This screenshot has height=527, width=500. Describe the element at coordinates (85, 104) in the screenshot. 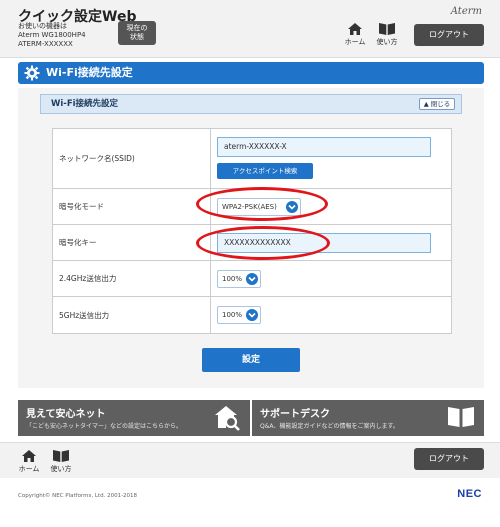

I see `section-title: Wi-Fi接続先設定` at that location.